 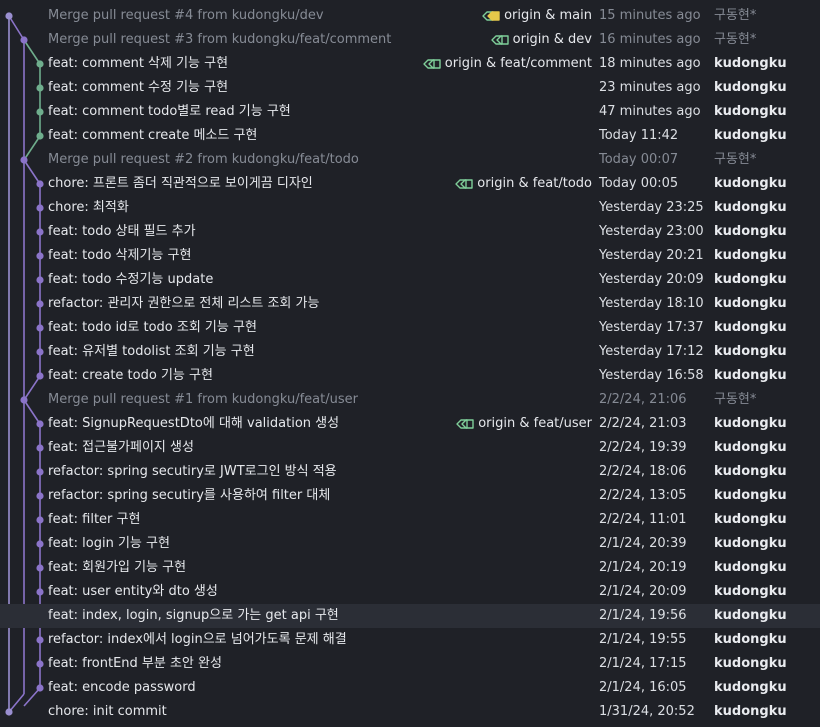 I want to click on commit-date: 2/2/24, 11:01, so click(x=643, y=519).